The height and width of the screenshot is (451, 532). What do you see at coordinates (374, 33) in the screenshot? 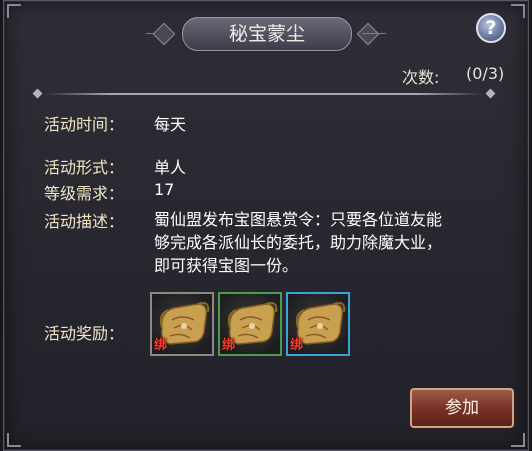
I see `title-ornament-line` at bounding box center [374, 33].